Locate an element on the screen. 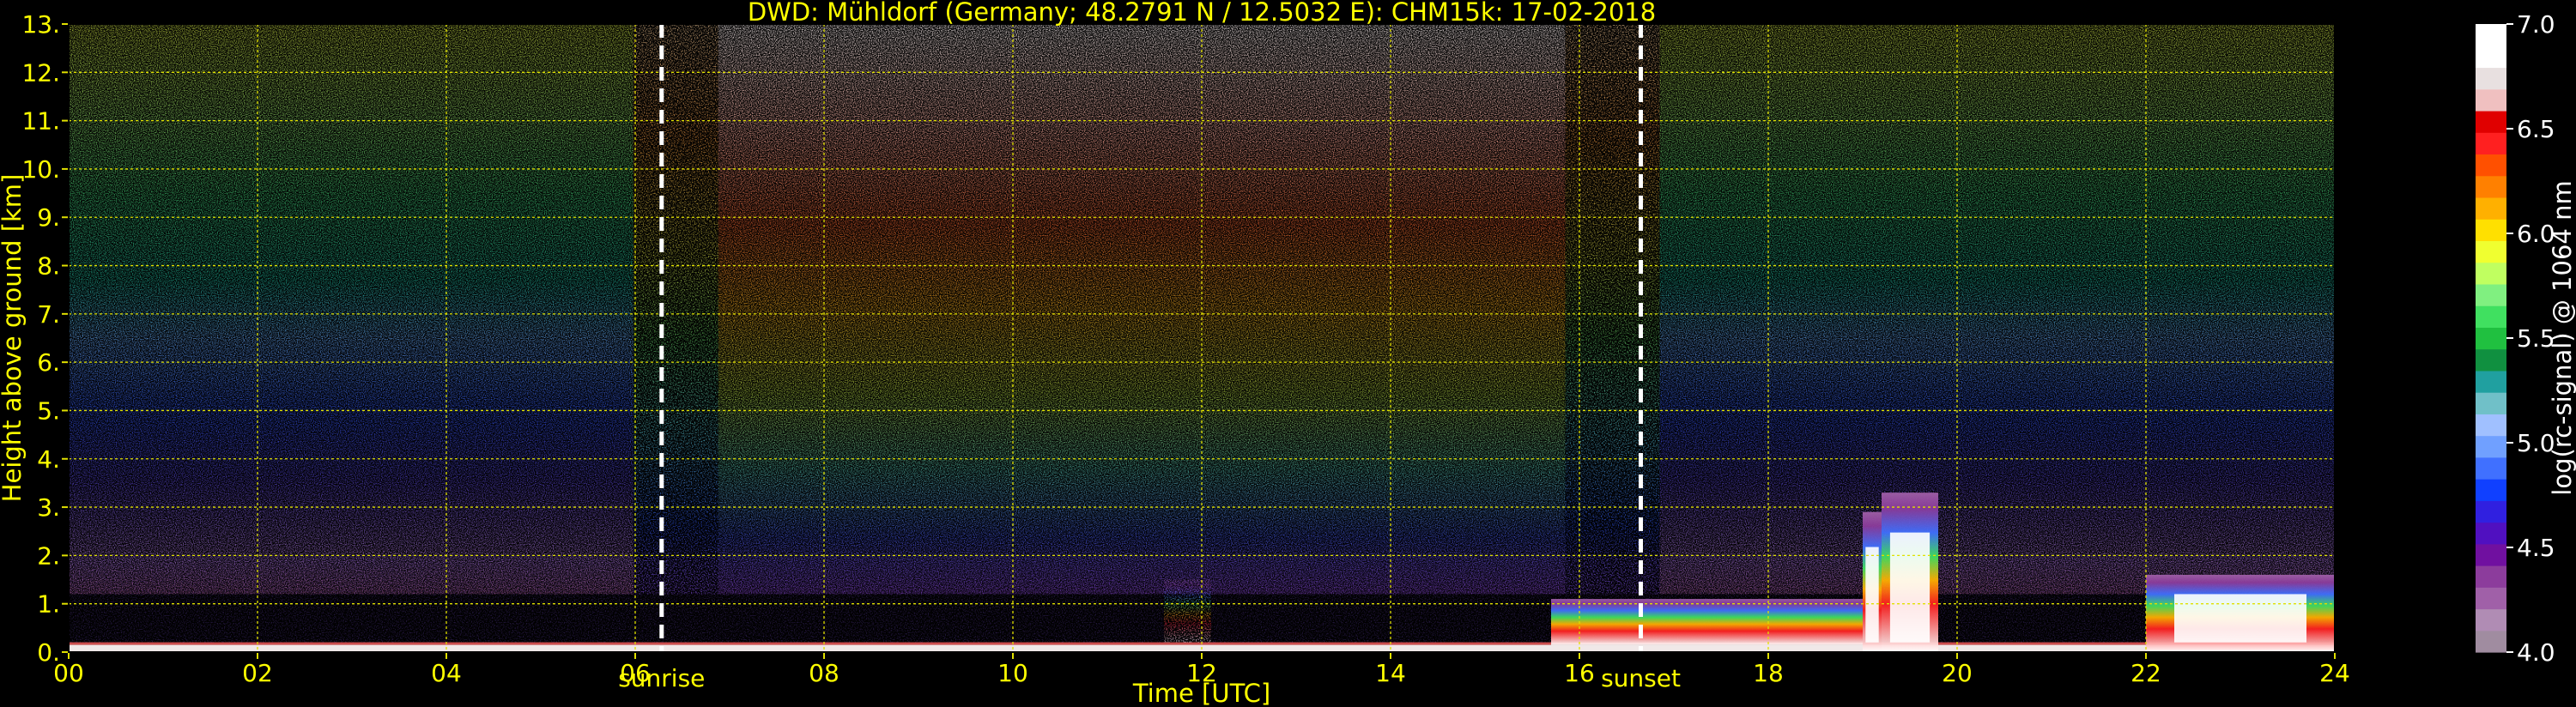 Image resolution: width=2576 pixels, height=707 pixels. x-tick-label: 20 is located at coordinates (1957, 673).